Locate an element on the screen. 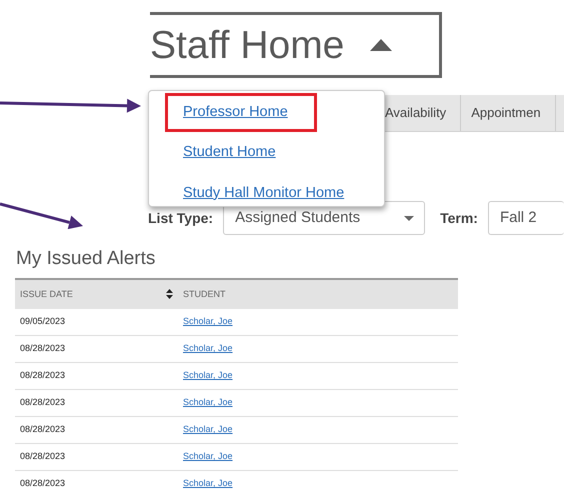  filter-label: Term: is located at coordinates (459, 218).